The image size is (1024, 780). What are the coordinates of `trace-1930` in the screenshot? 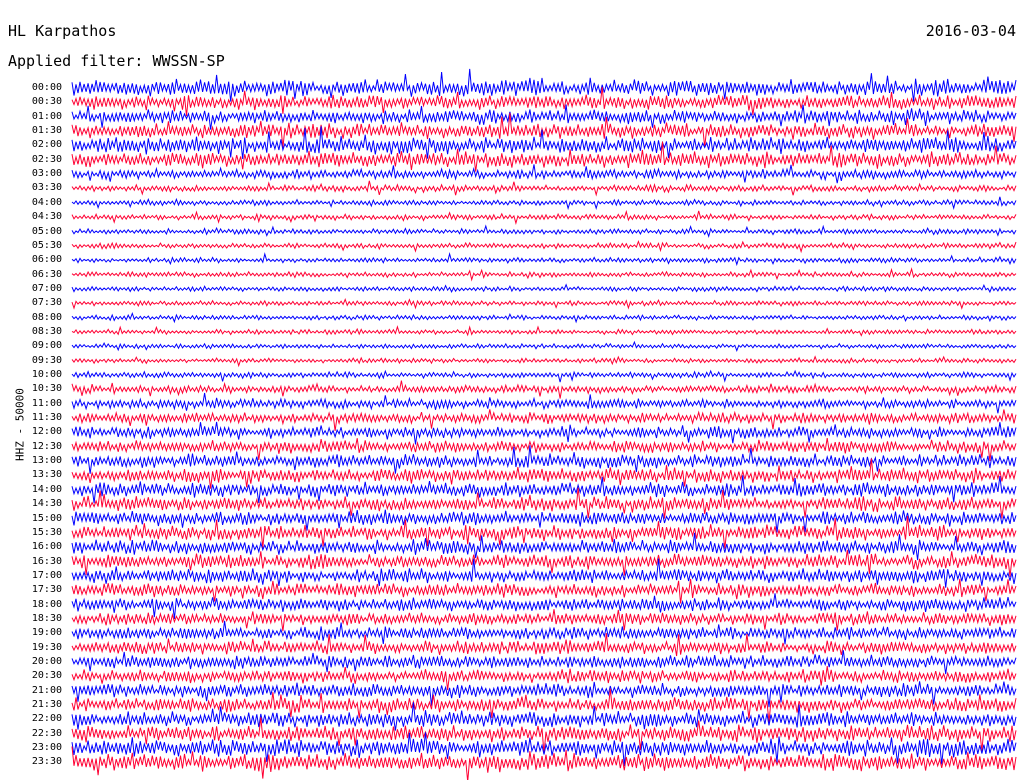 It's located at (544, 645).